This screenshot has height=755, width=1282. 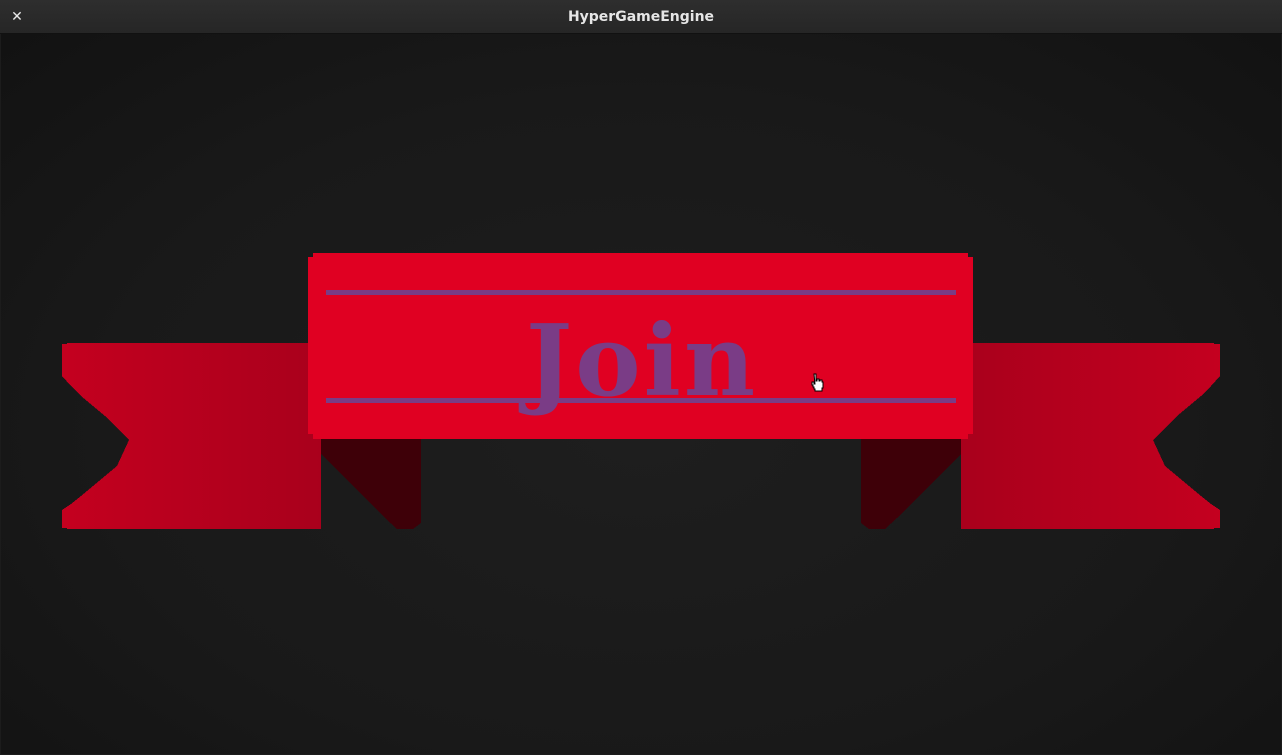 What do you see at coordinates (817, 382) in the screenshot?
I see `hand-pointer-icon` at bounding box center [817, 382].